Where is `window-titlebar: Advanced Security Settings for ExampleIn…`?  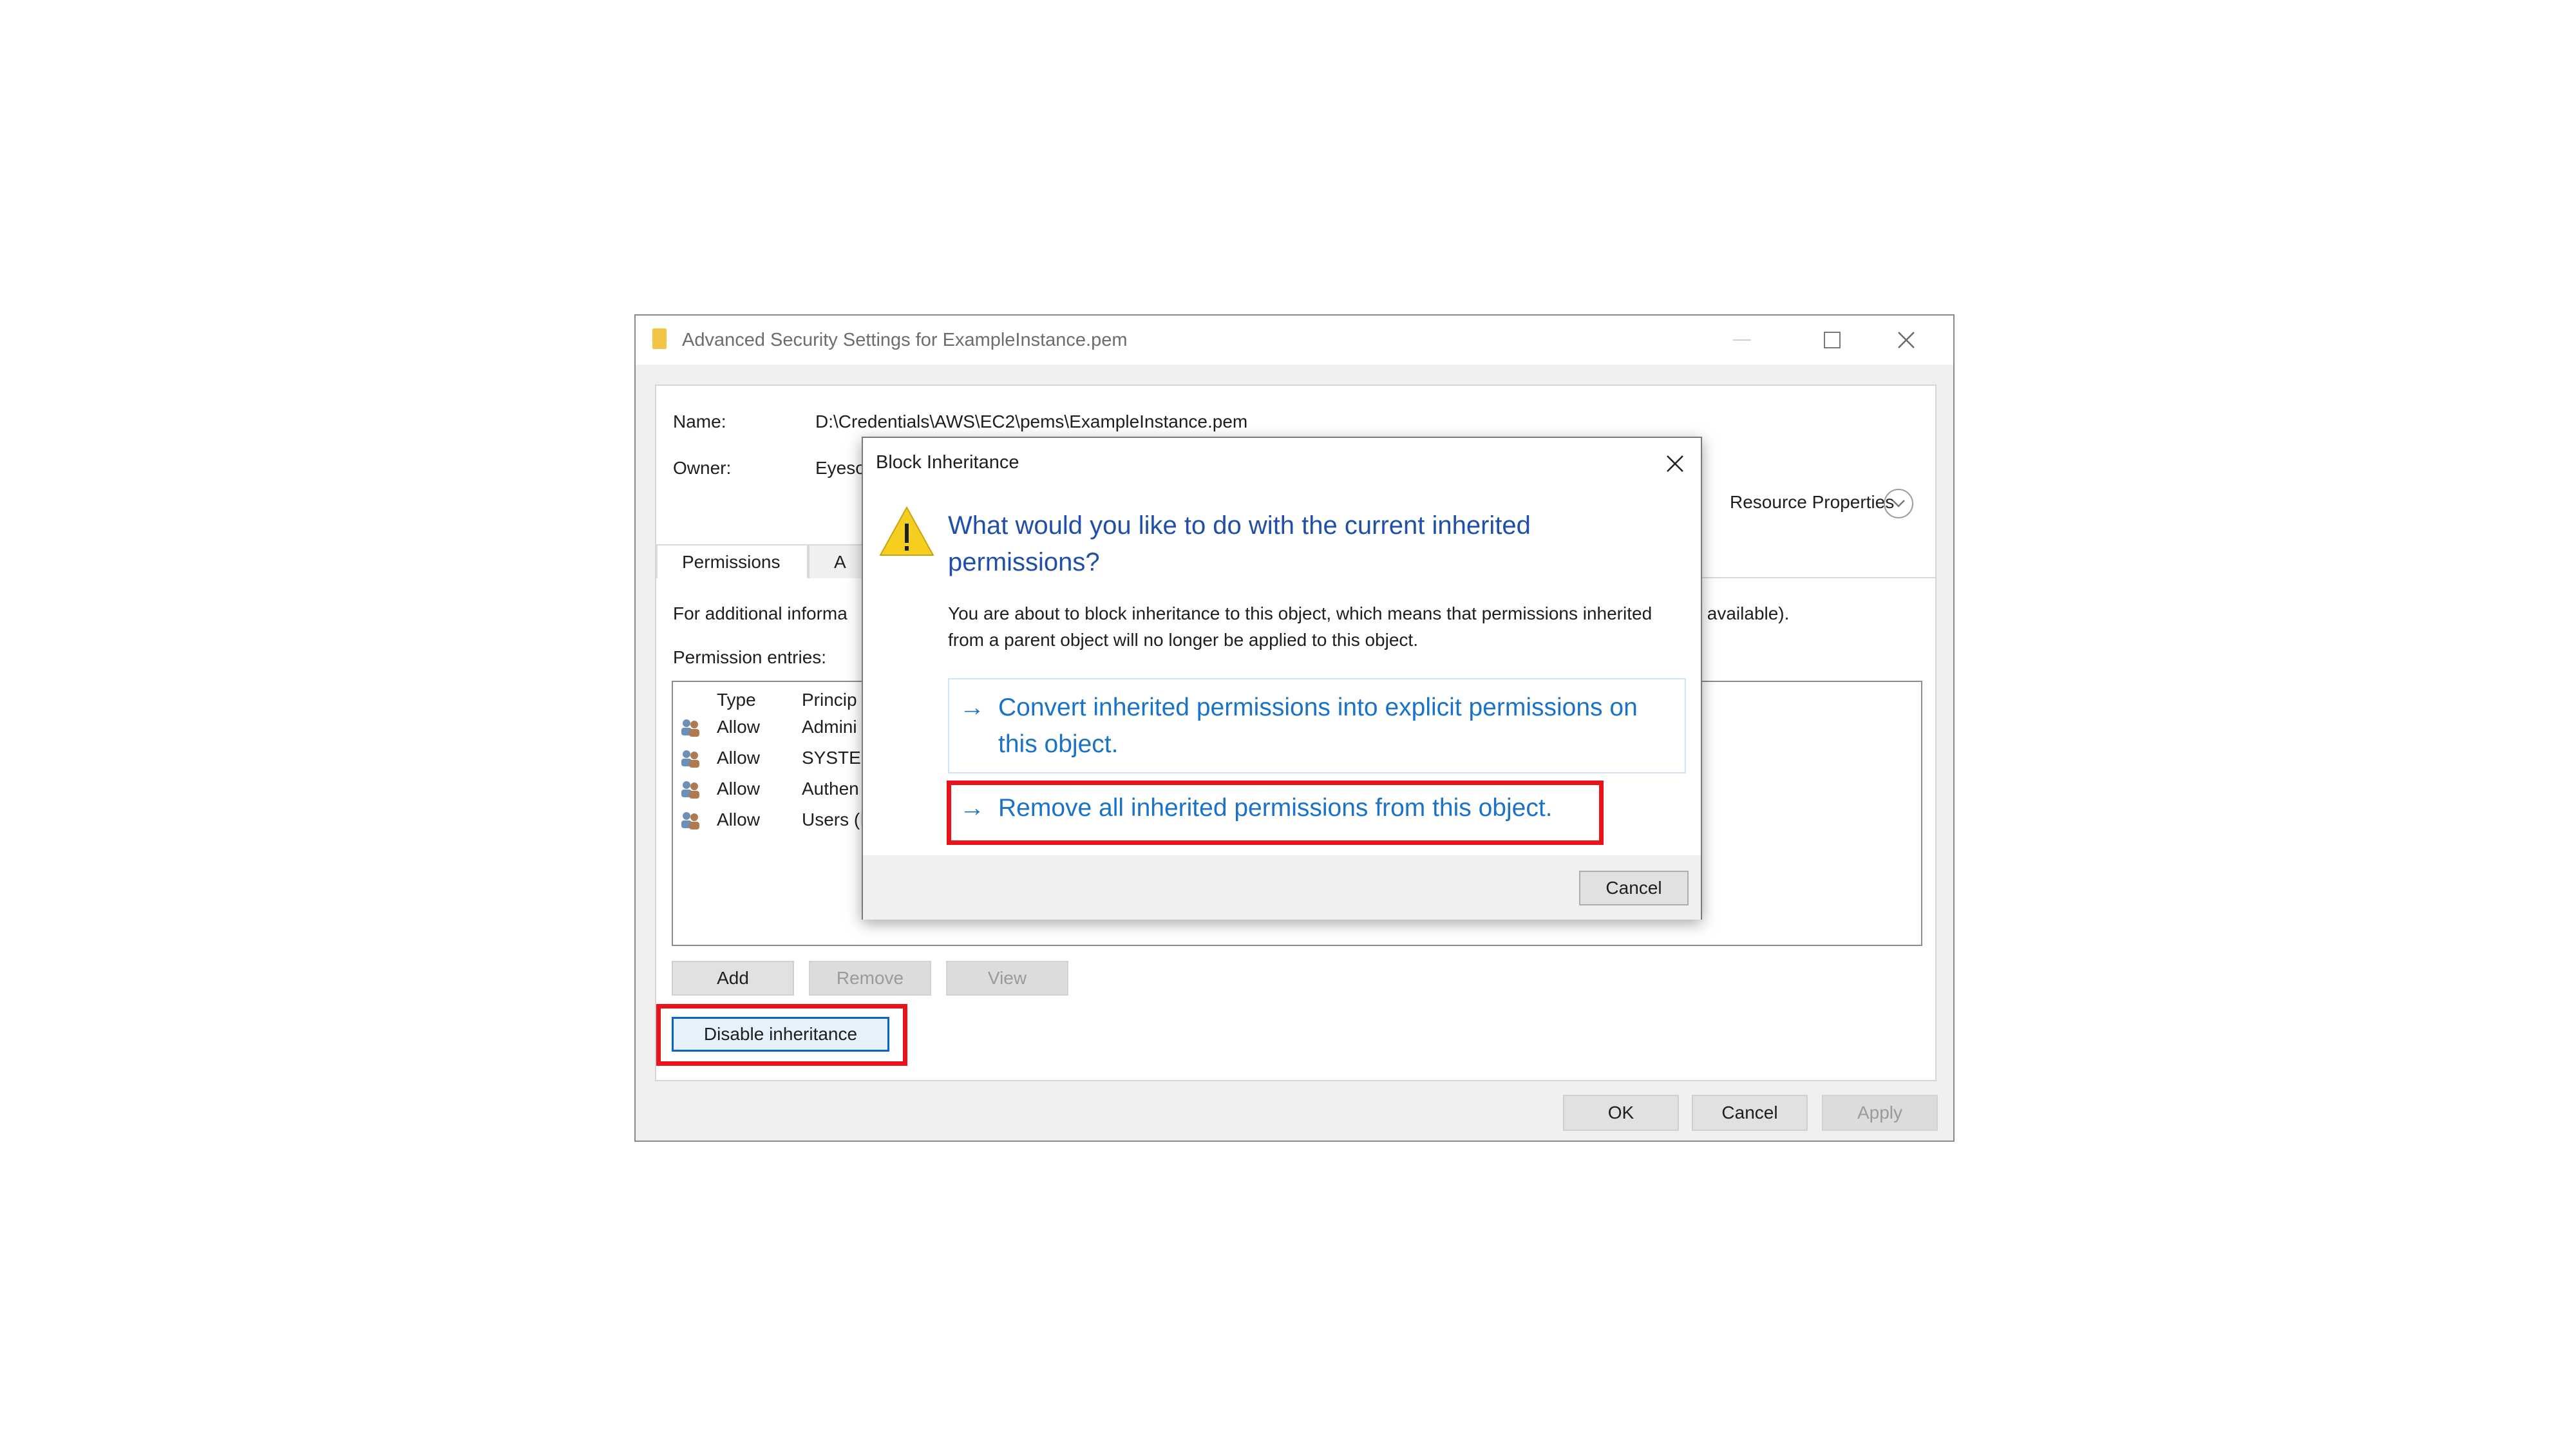
window-titlebar: Advanced Security Settings for ExampleIn… is located at coordinates (1294, 340).